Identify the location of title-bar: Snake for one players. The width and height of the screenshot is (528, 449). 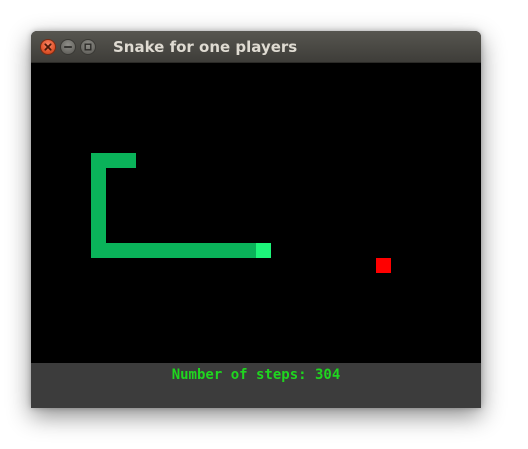
(256, 47).